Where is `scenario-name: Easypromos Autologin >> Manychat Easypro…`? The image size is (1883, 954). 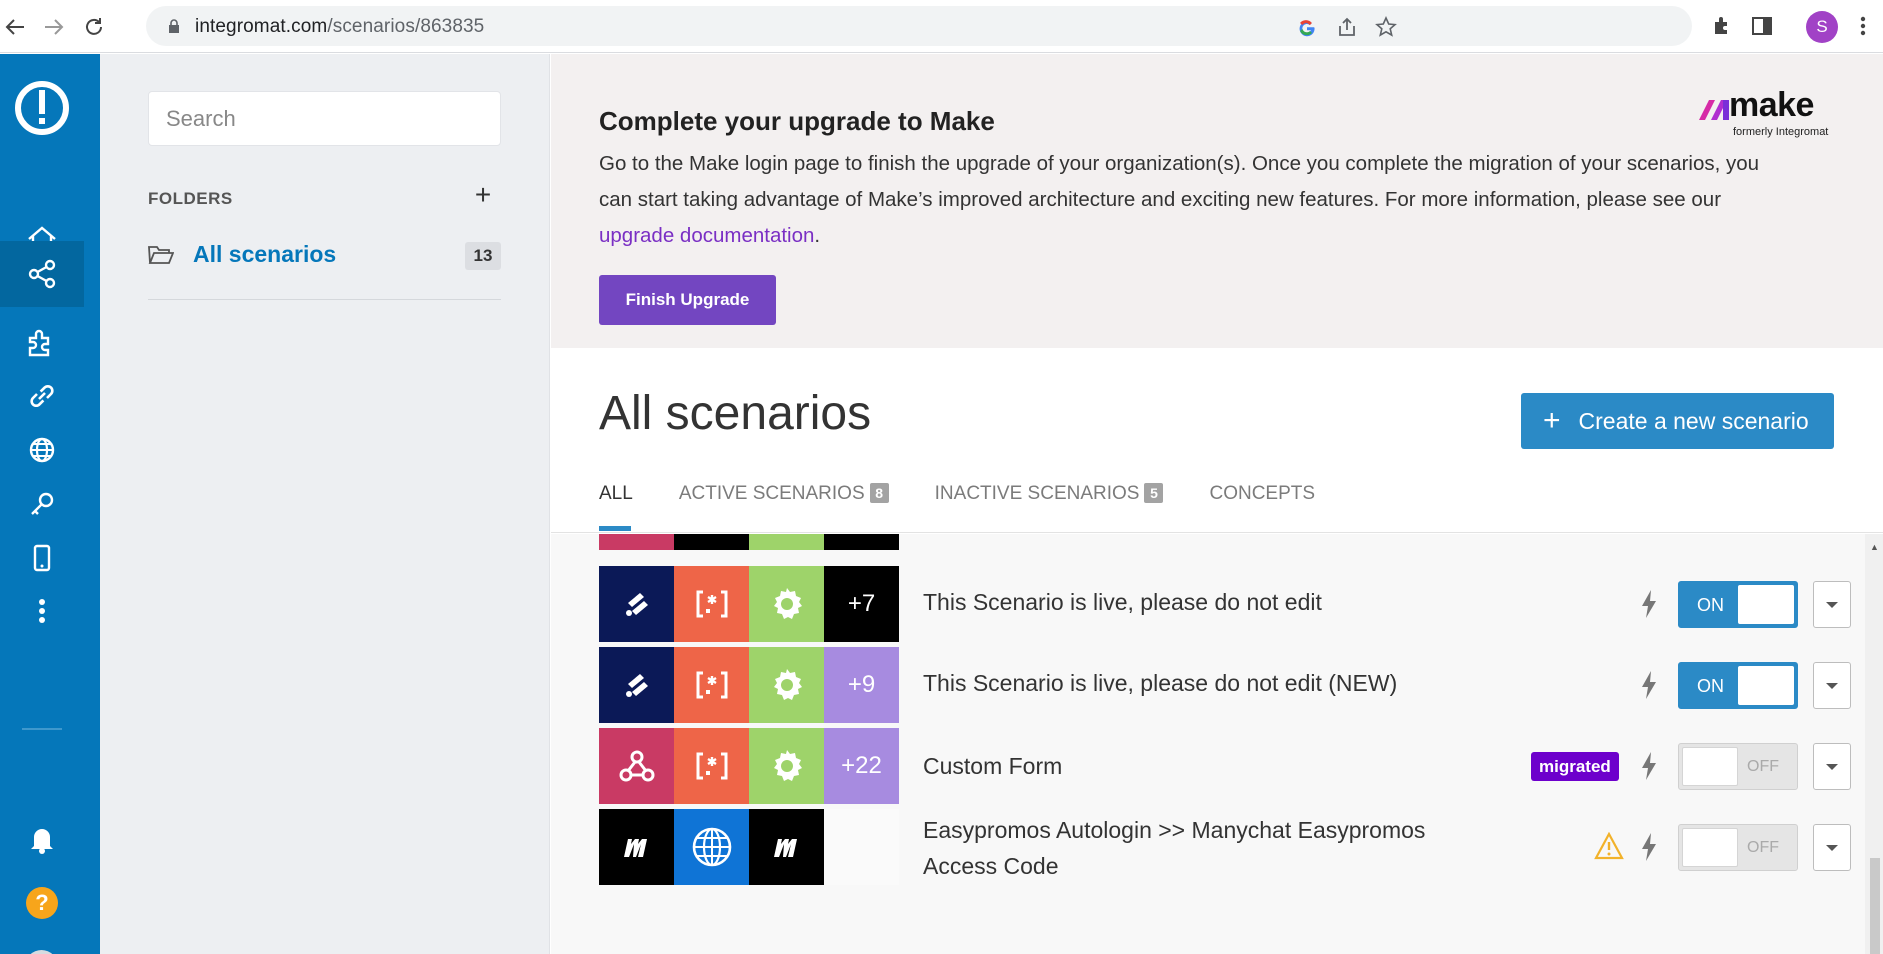 scenario-name: Easypromos Autologin >> Manychat Easypro… is located at coordinates (1188, 848).